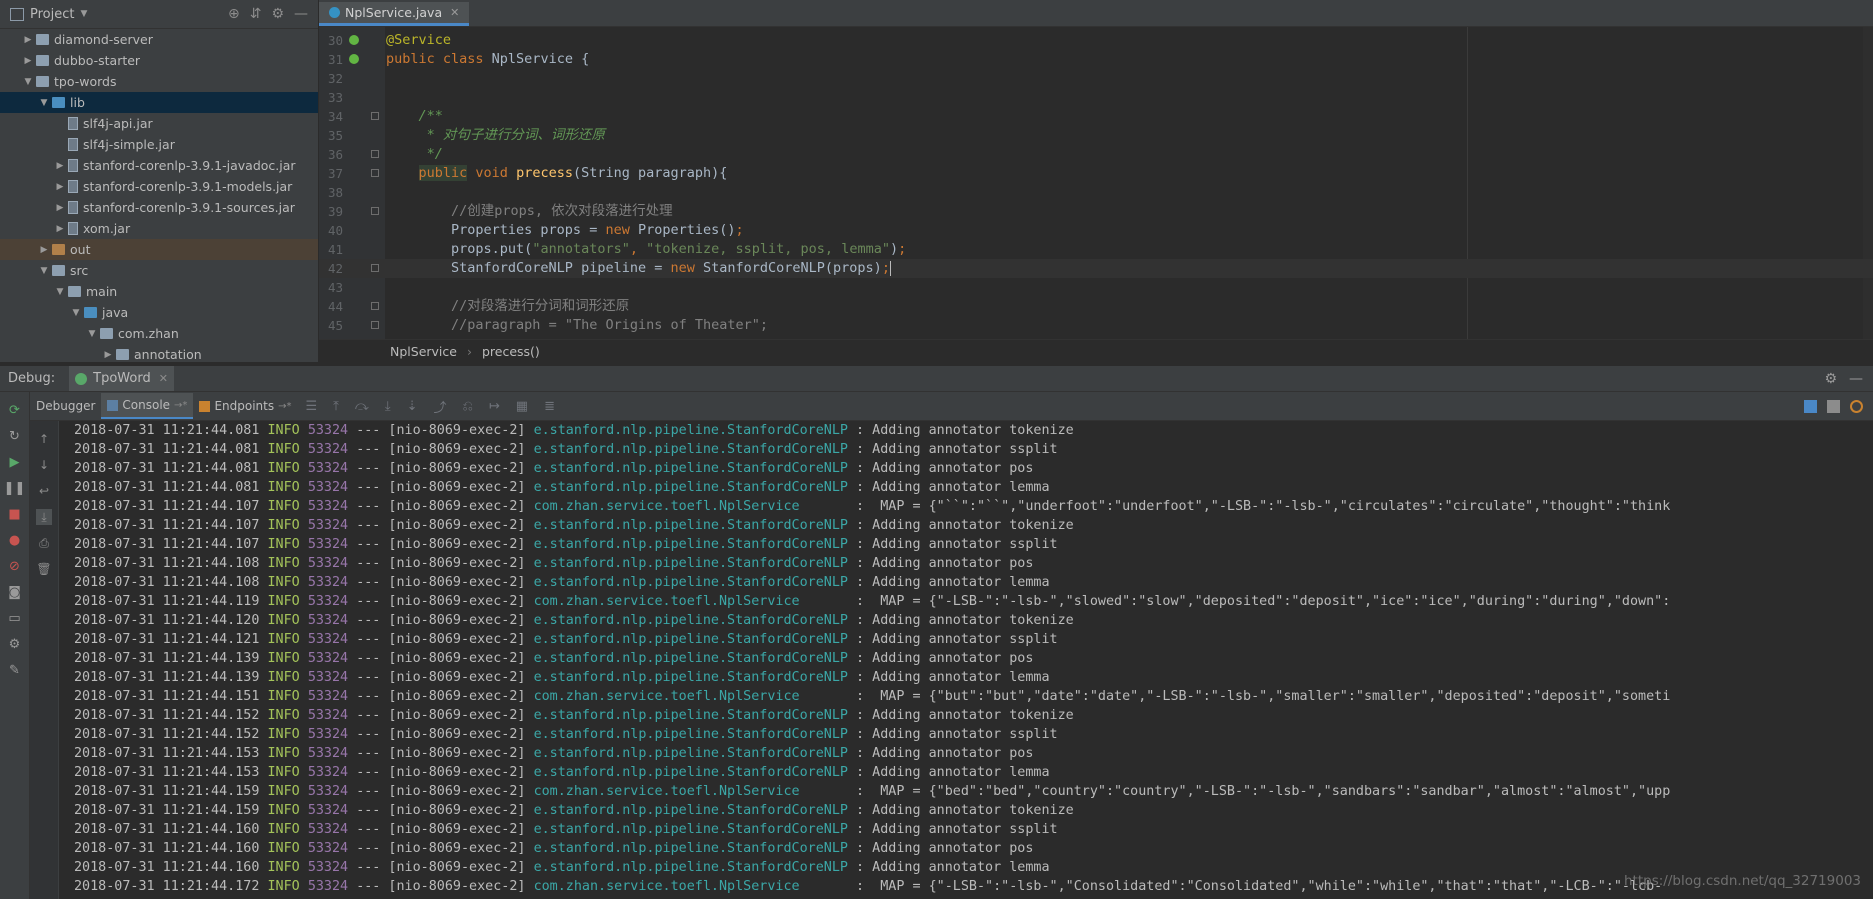  I want to click on breadcrumb-class: NplService, so click(423, 351).